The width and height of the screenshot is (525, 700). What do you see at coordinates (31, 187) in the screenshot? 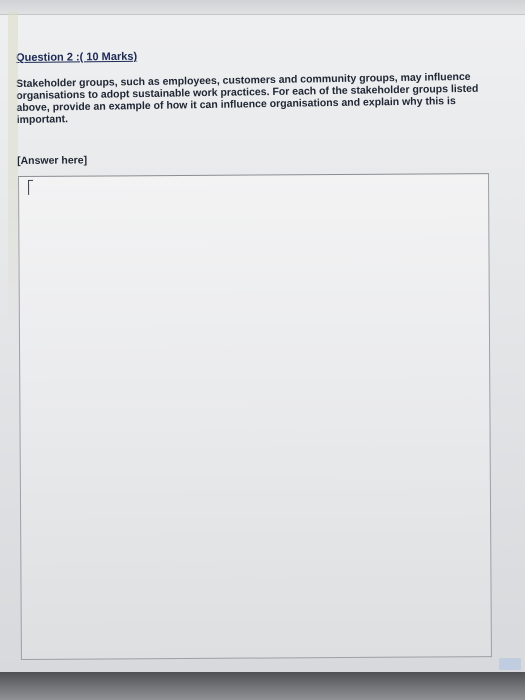
I see `text-cursor-icon` at bounding box center [31, 187].